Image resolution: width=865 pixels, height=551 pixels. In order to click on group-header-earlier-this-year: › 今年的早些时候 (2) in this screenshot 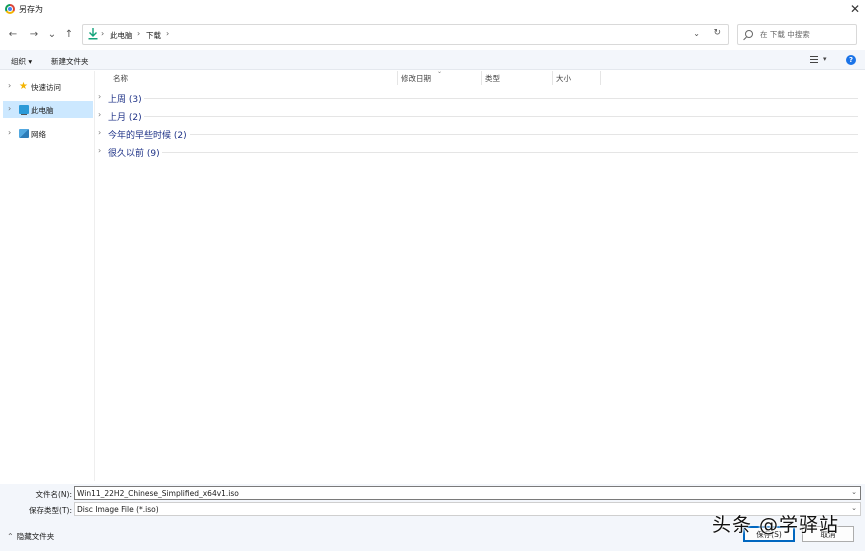, I will do `click(478, 134)`.